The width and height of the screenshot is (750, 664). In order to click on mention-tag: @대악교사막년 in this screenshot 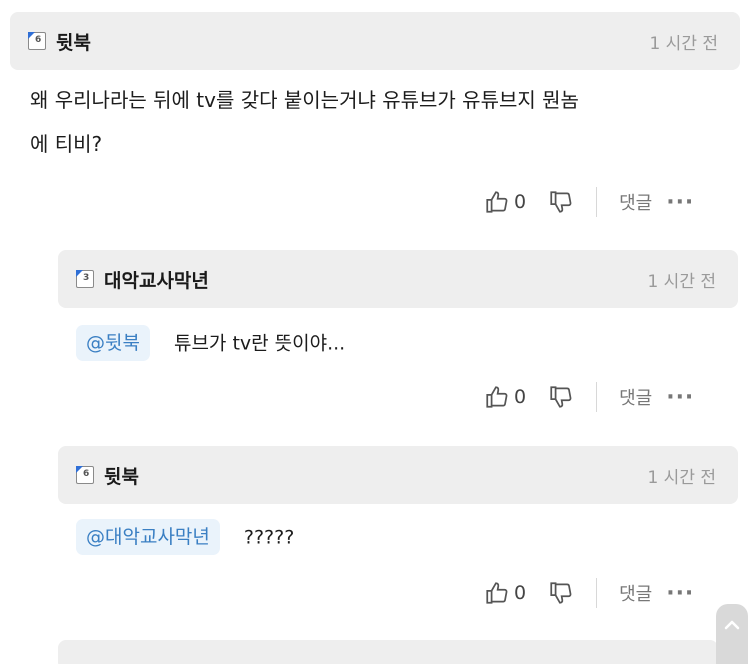, I will do `click(148, 537)`.